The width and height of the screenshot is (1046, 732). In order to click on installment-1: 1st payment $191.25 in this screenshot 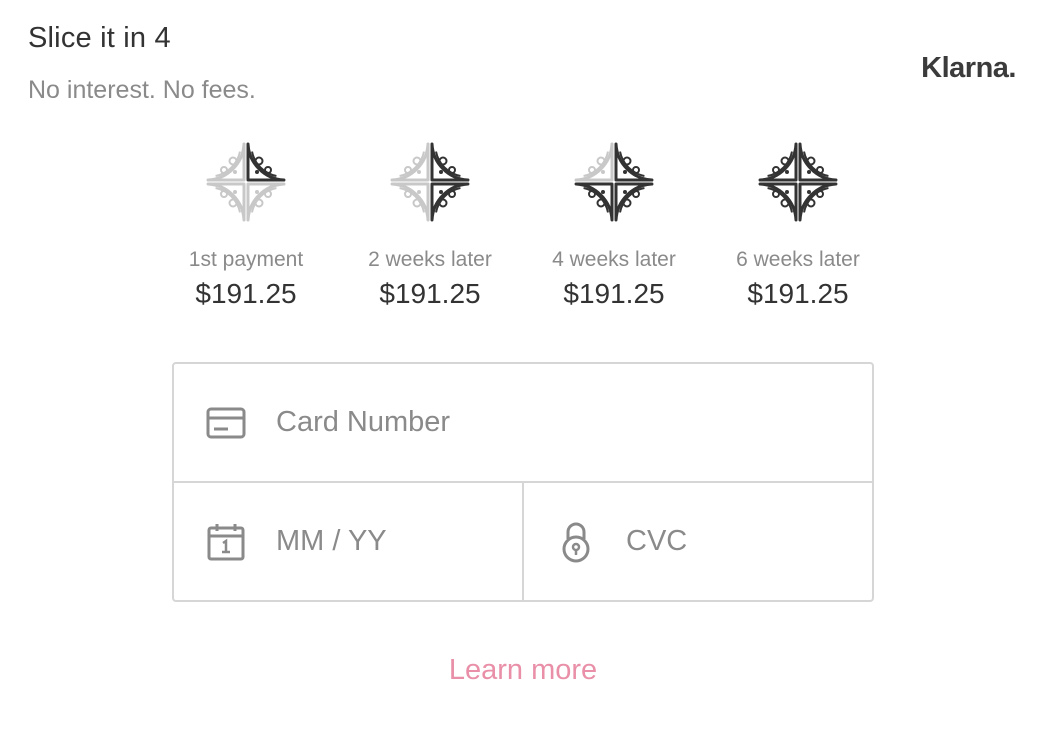, I will do `click(246, 225)`.